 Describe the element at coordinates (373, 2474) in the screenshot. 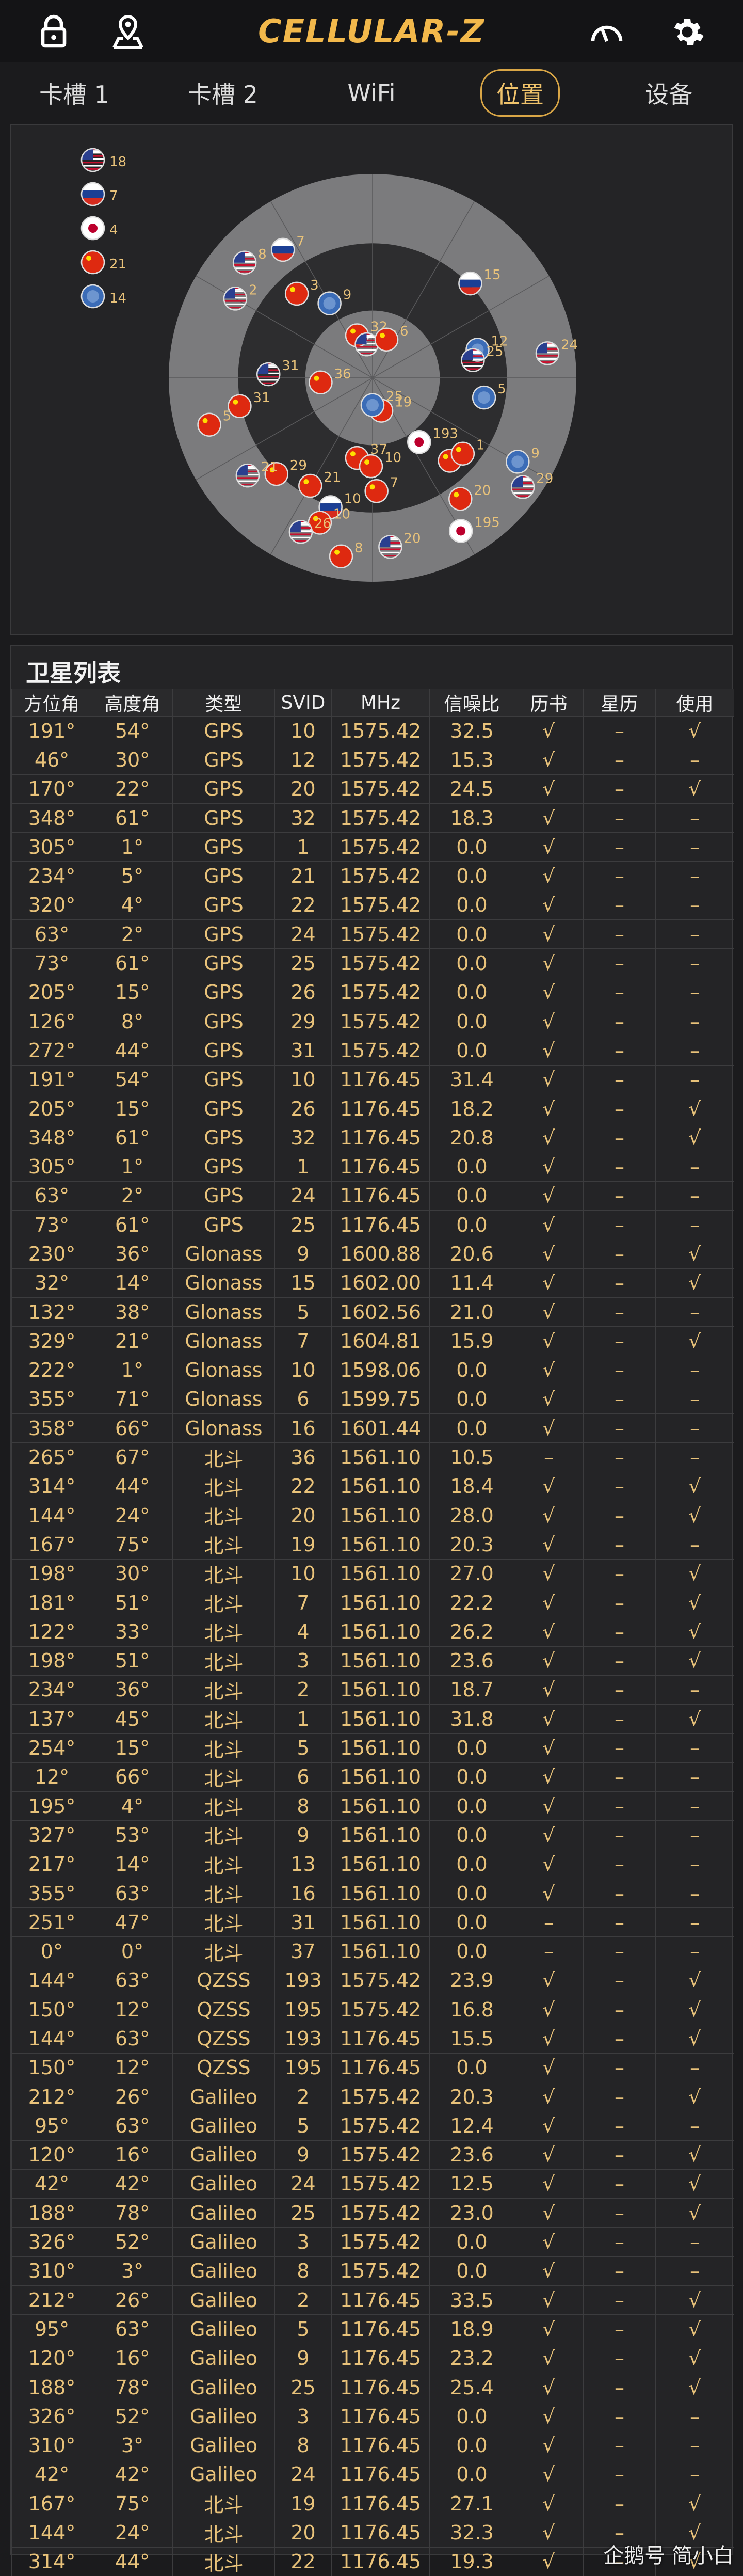

I see `table-row: 42° 42° Galileo 24 1176.45 0.0 √ – –` at that location.